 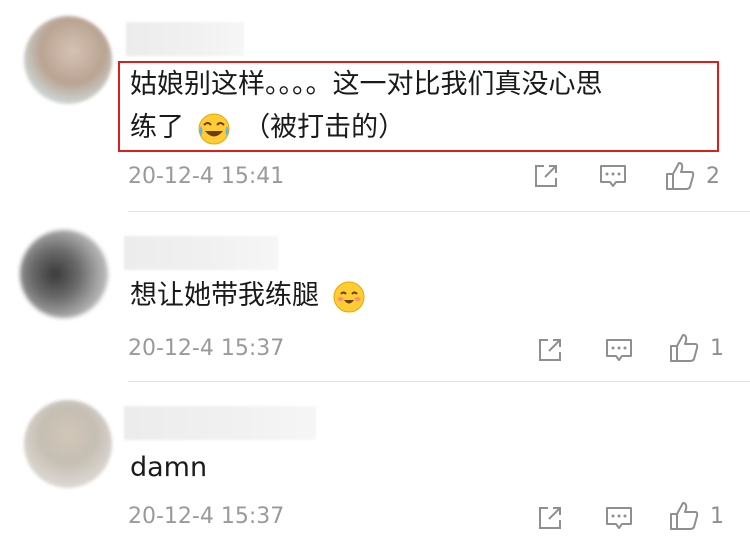 I want to click on comment-text-line2: 练了 （被打击的）, so click(x=267, y=128).